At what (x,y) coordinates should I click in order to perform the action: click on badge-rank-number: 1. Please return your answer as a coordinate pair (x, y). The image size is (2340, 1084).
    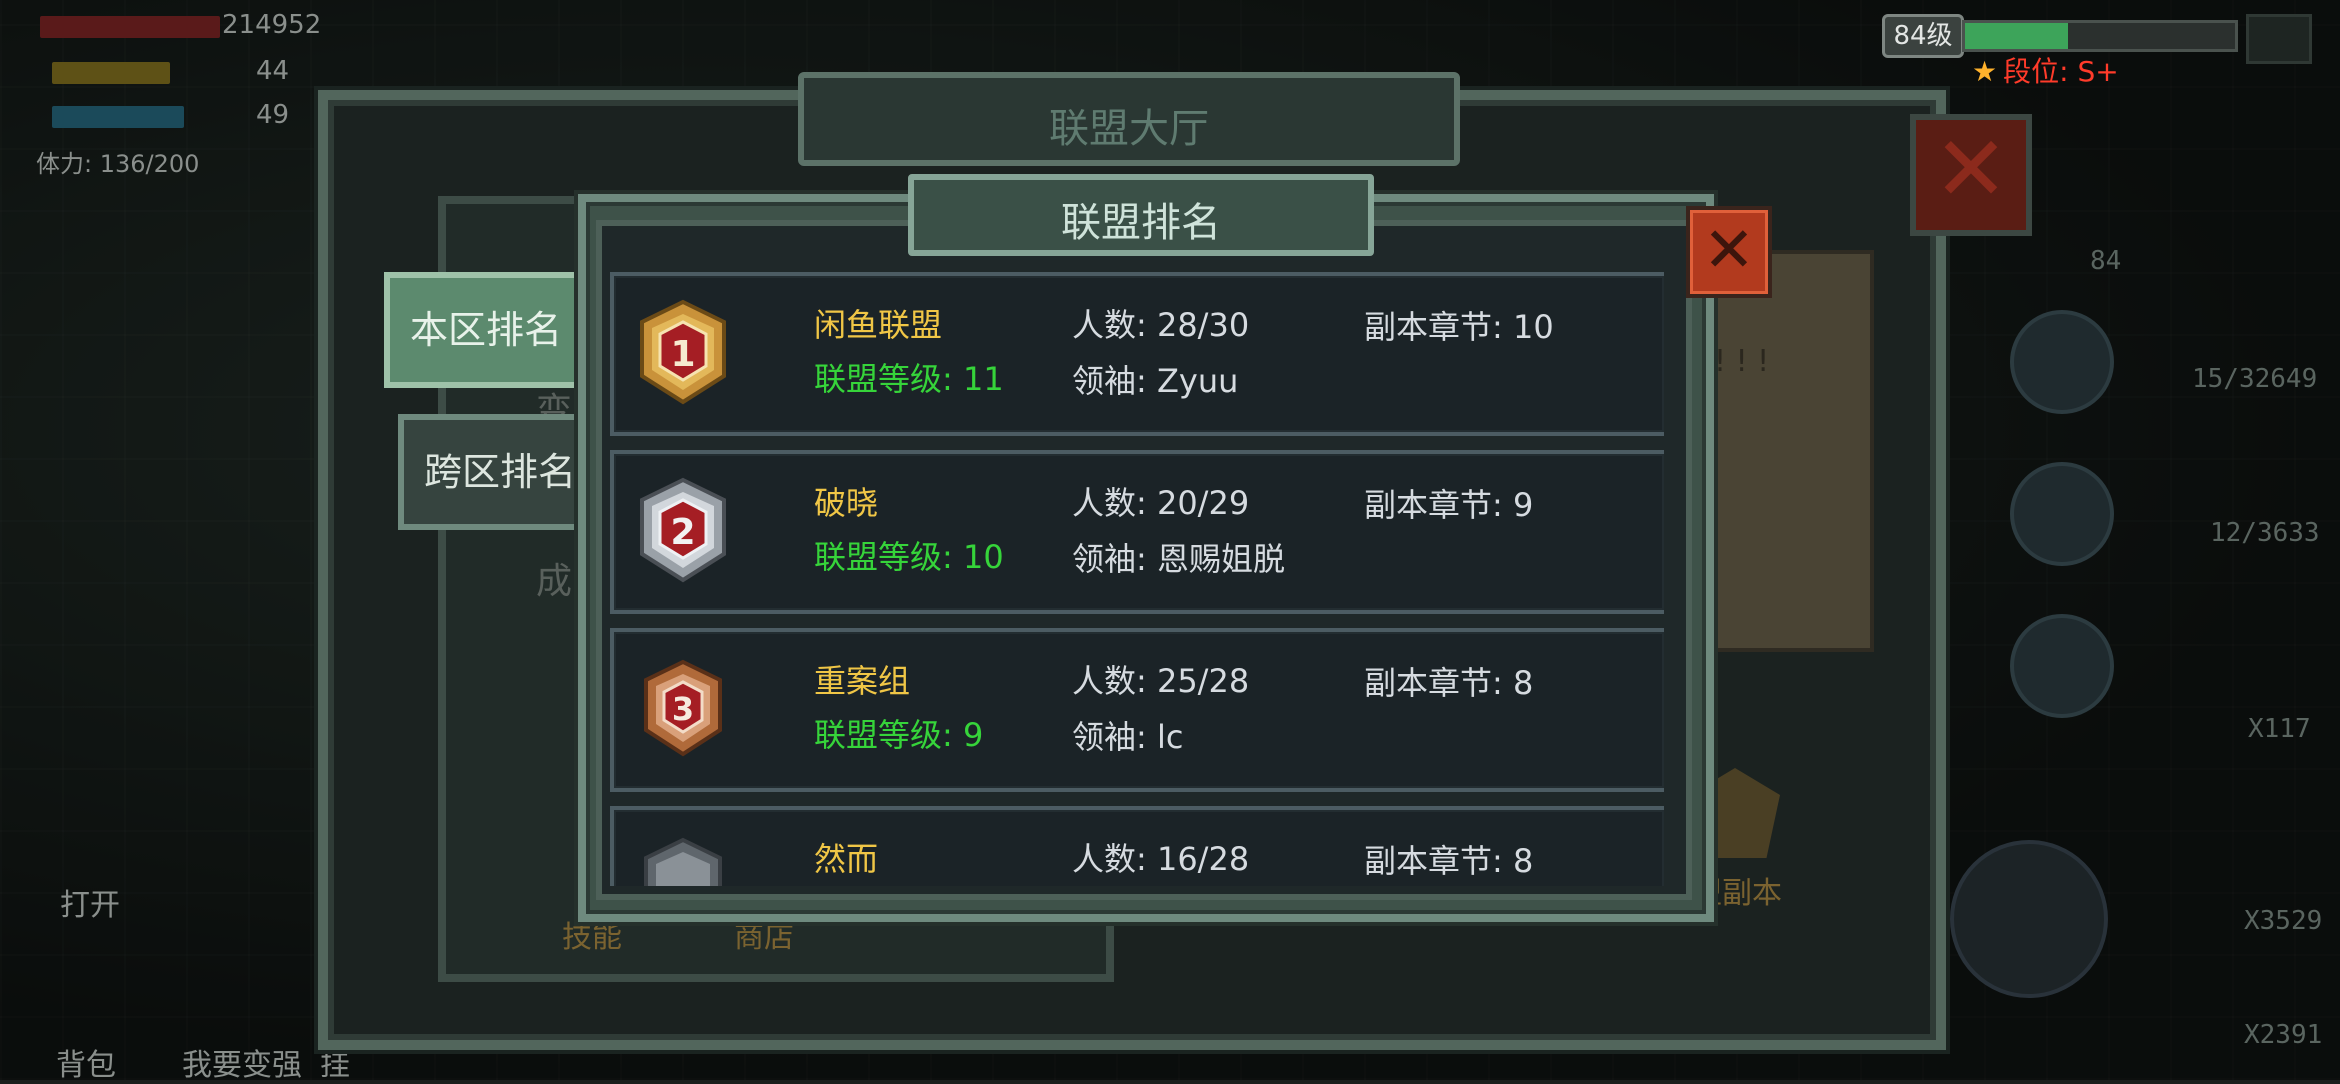
    Looking at the image, I should click on (682, 354).